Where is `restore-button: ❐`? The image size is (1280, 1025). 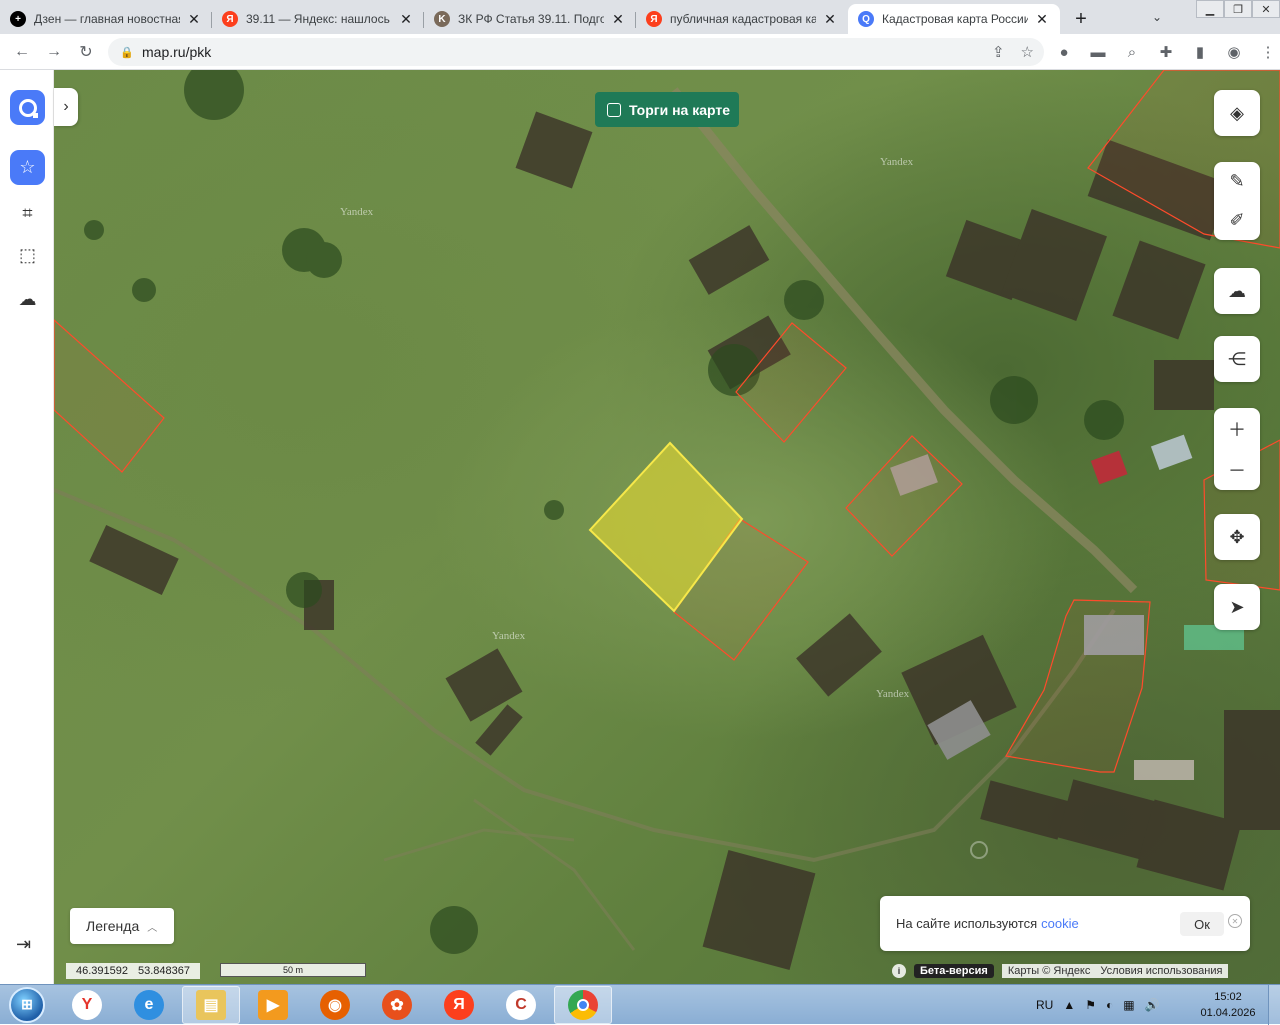
restore-button: ❐ is located at coordinates (1238, 9).